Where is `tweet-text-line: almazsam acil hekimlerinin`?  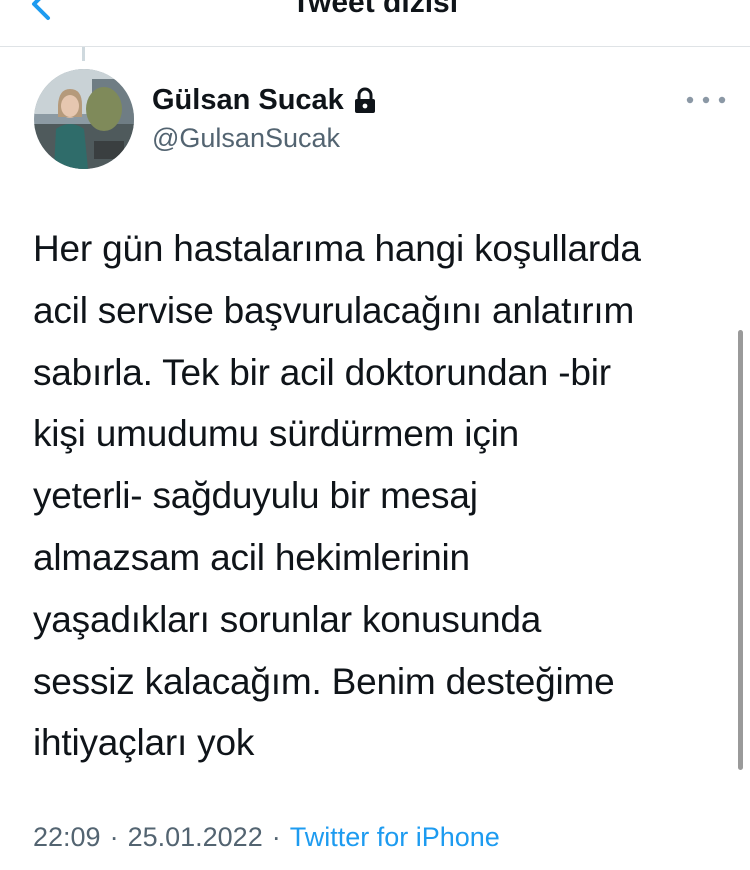 tweet-text-line: almazsam acil hekimlerinin is located at coordinates (251, 557).